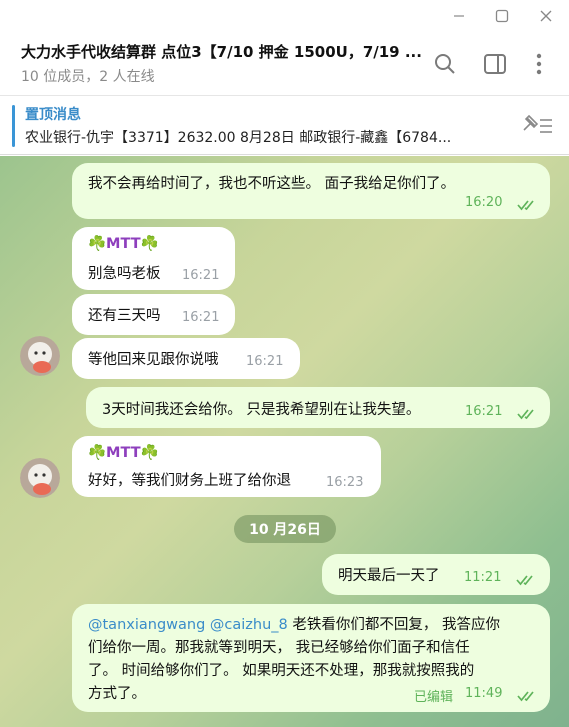 The width and height of the screenshot is (569, 727). Describe the element at coordinates (153, 258) in the screenshot. I see `message-bubble-incoming: ☘️MTT☘️ 别急吗老板 16:21` at that location.